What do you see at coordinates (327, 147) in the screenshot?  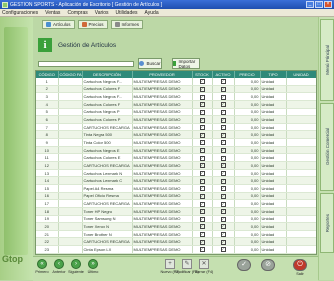 I see `tab-gestion-comercial: Gestión Comercial` at bounding box center [327, 147].